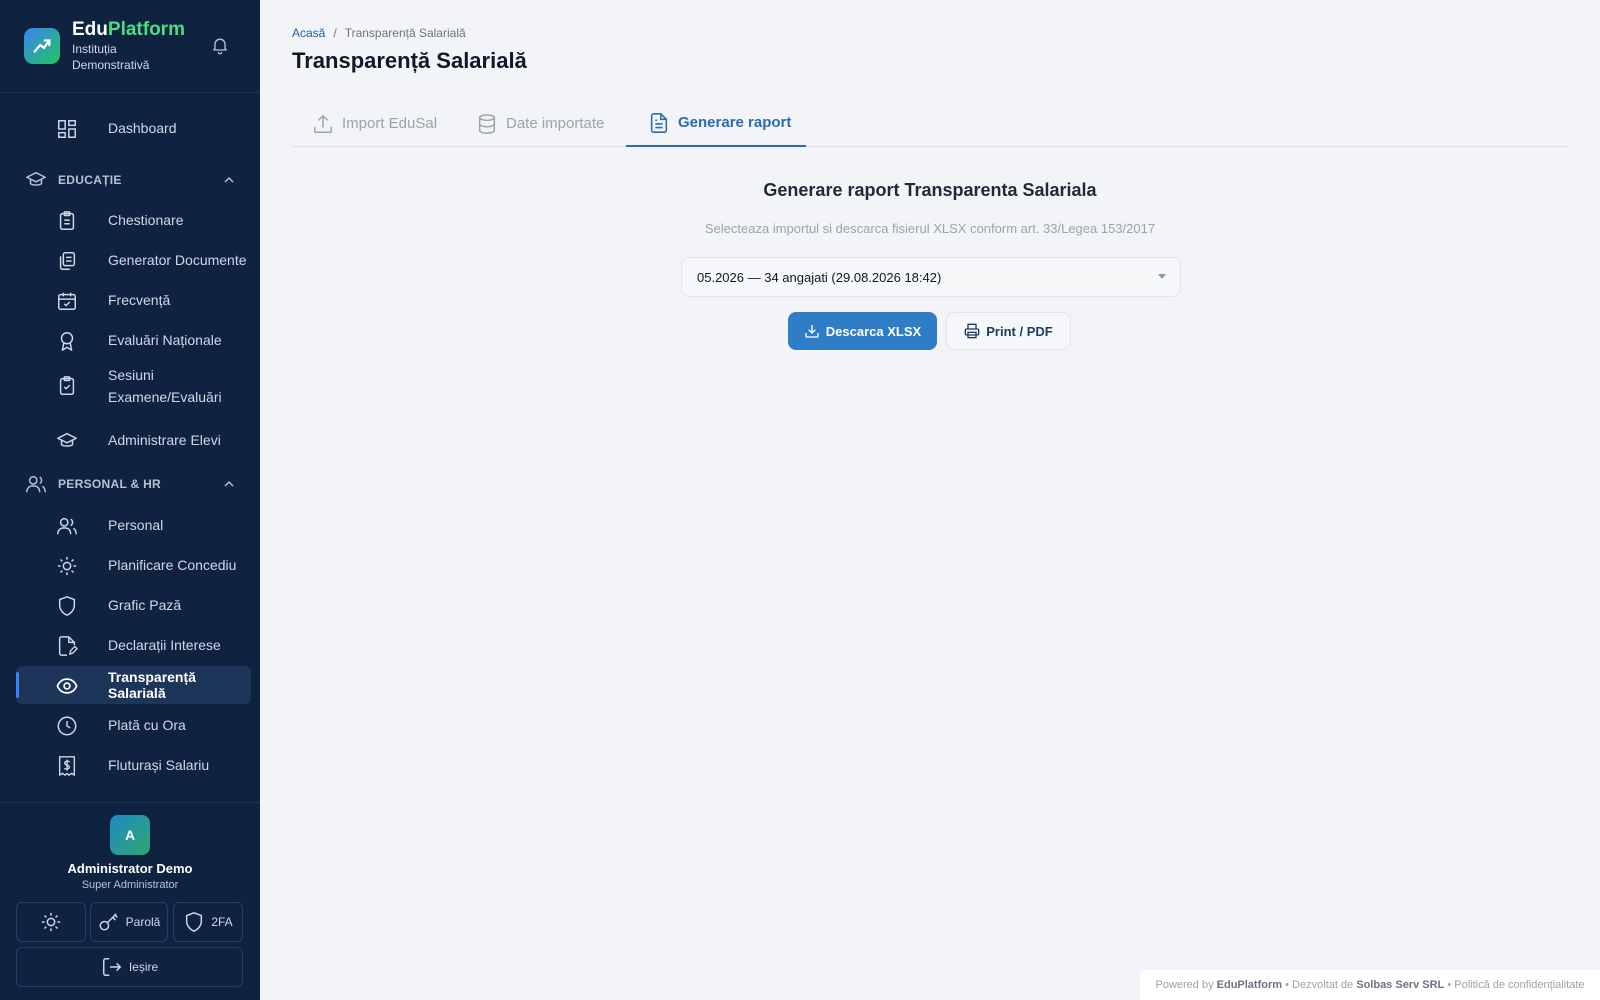 Image resolution: width=1600 pixels, height=1000 pixels. Describe the element at coordinates (130, 835) in the screenshot. I see `avatar: A` at that location.